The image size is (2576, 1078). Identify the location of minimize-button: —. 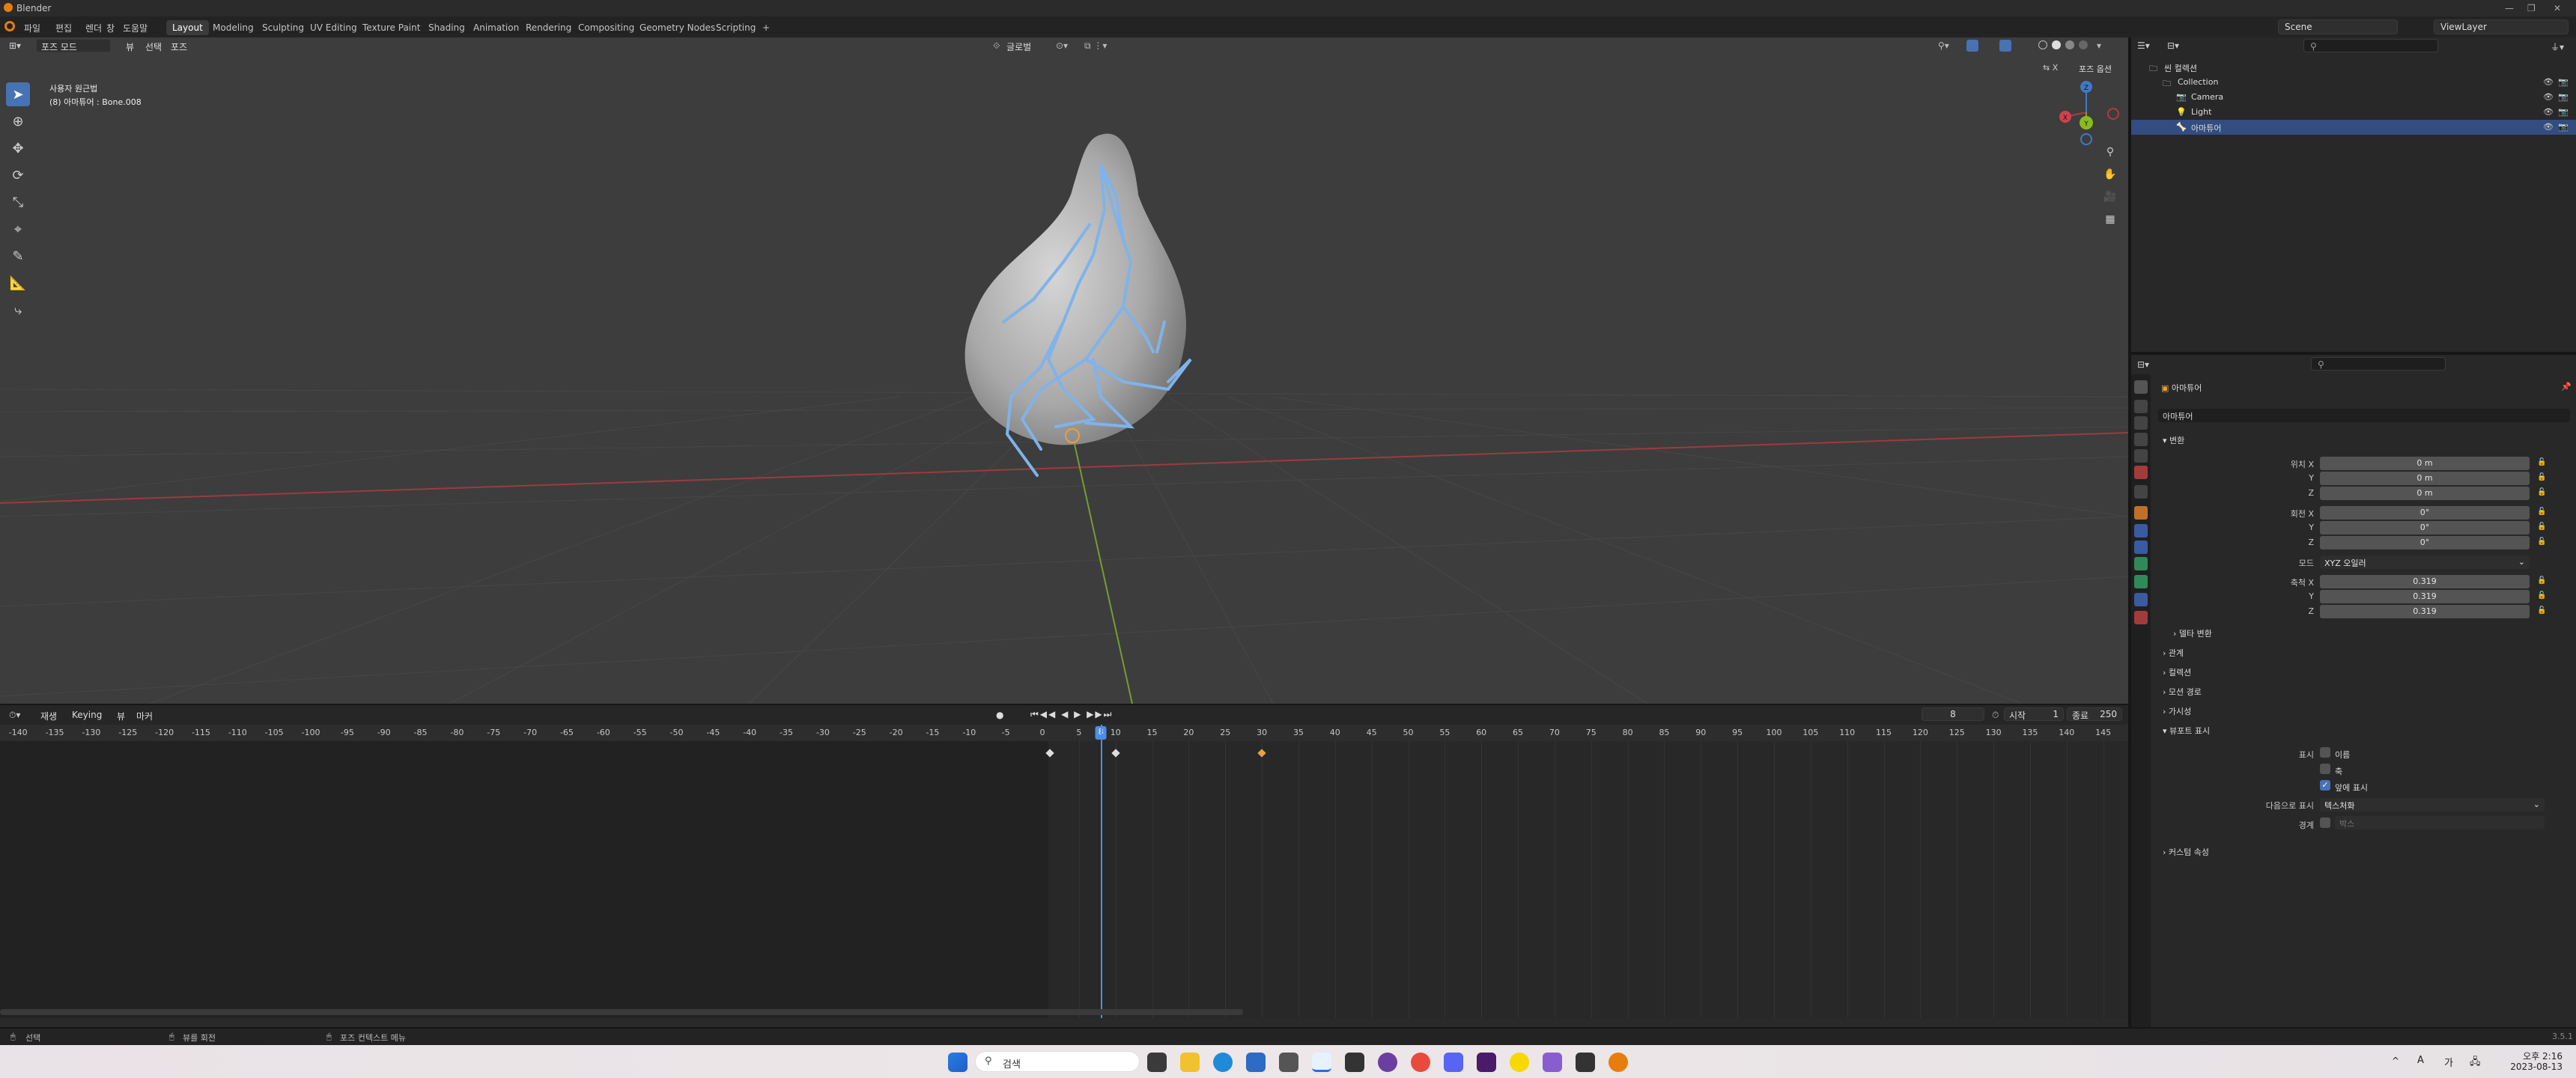
(2509, 8).